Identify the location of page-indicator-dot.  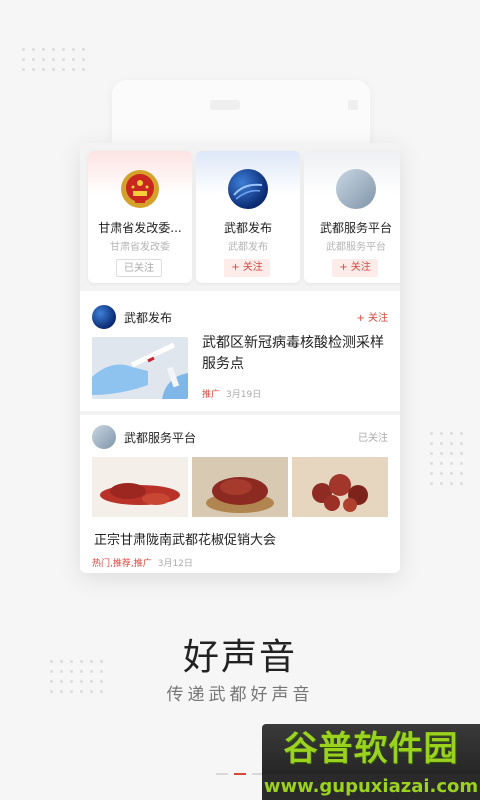
(222, 774).